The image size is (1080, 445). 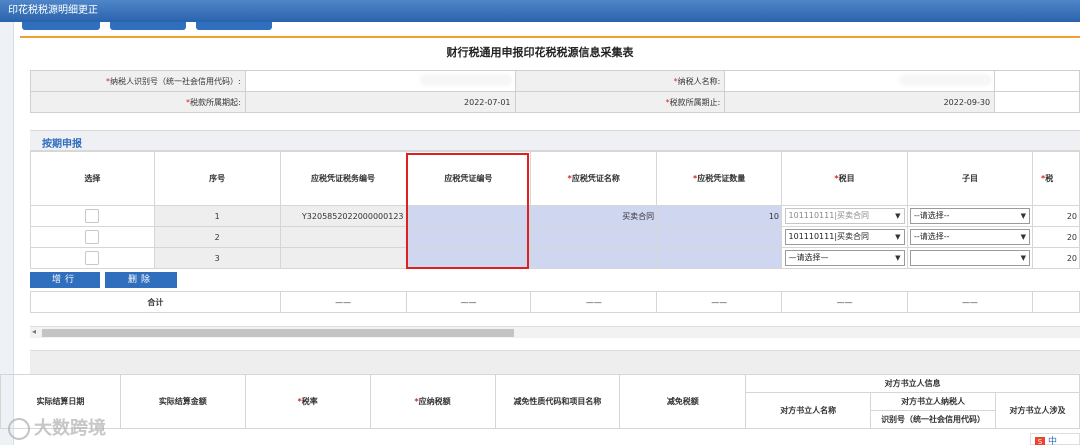 I want to click on col-select: 选择, so click(x=92, y=178).